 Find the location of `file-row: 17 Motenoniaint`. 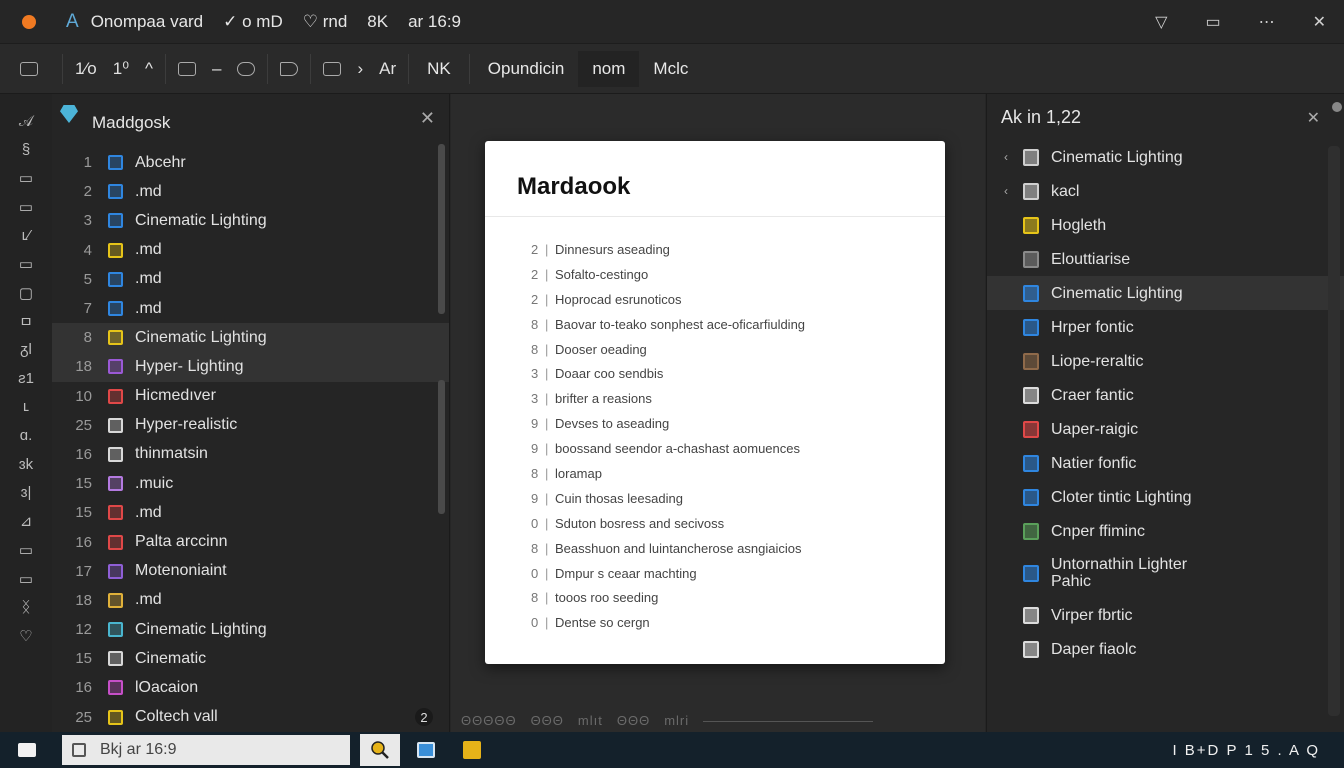

file-row: 17 Motenoniaint is located at coordinates (250, 571).